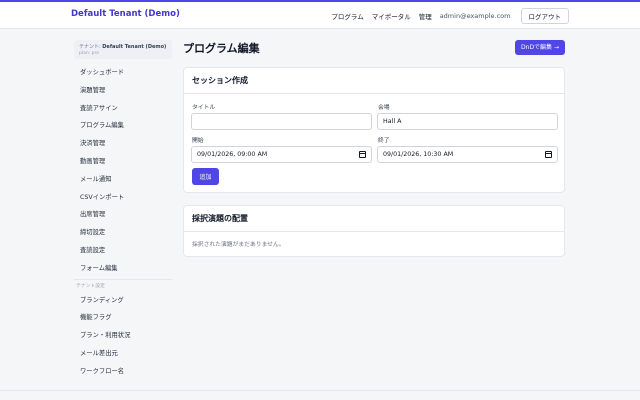  Describe the element at coordinates (123, 354) in the screenshot. I see `sidebar-item-mail-sender: メール差出元` at that location.